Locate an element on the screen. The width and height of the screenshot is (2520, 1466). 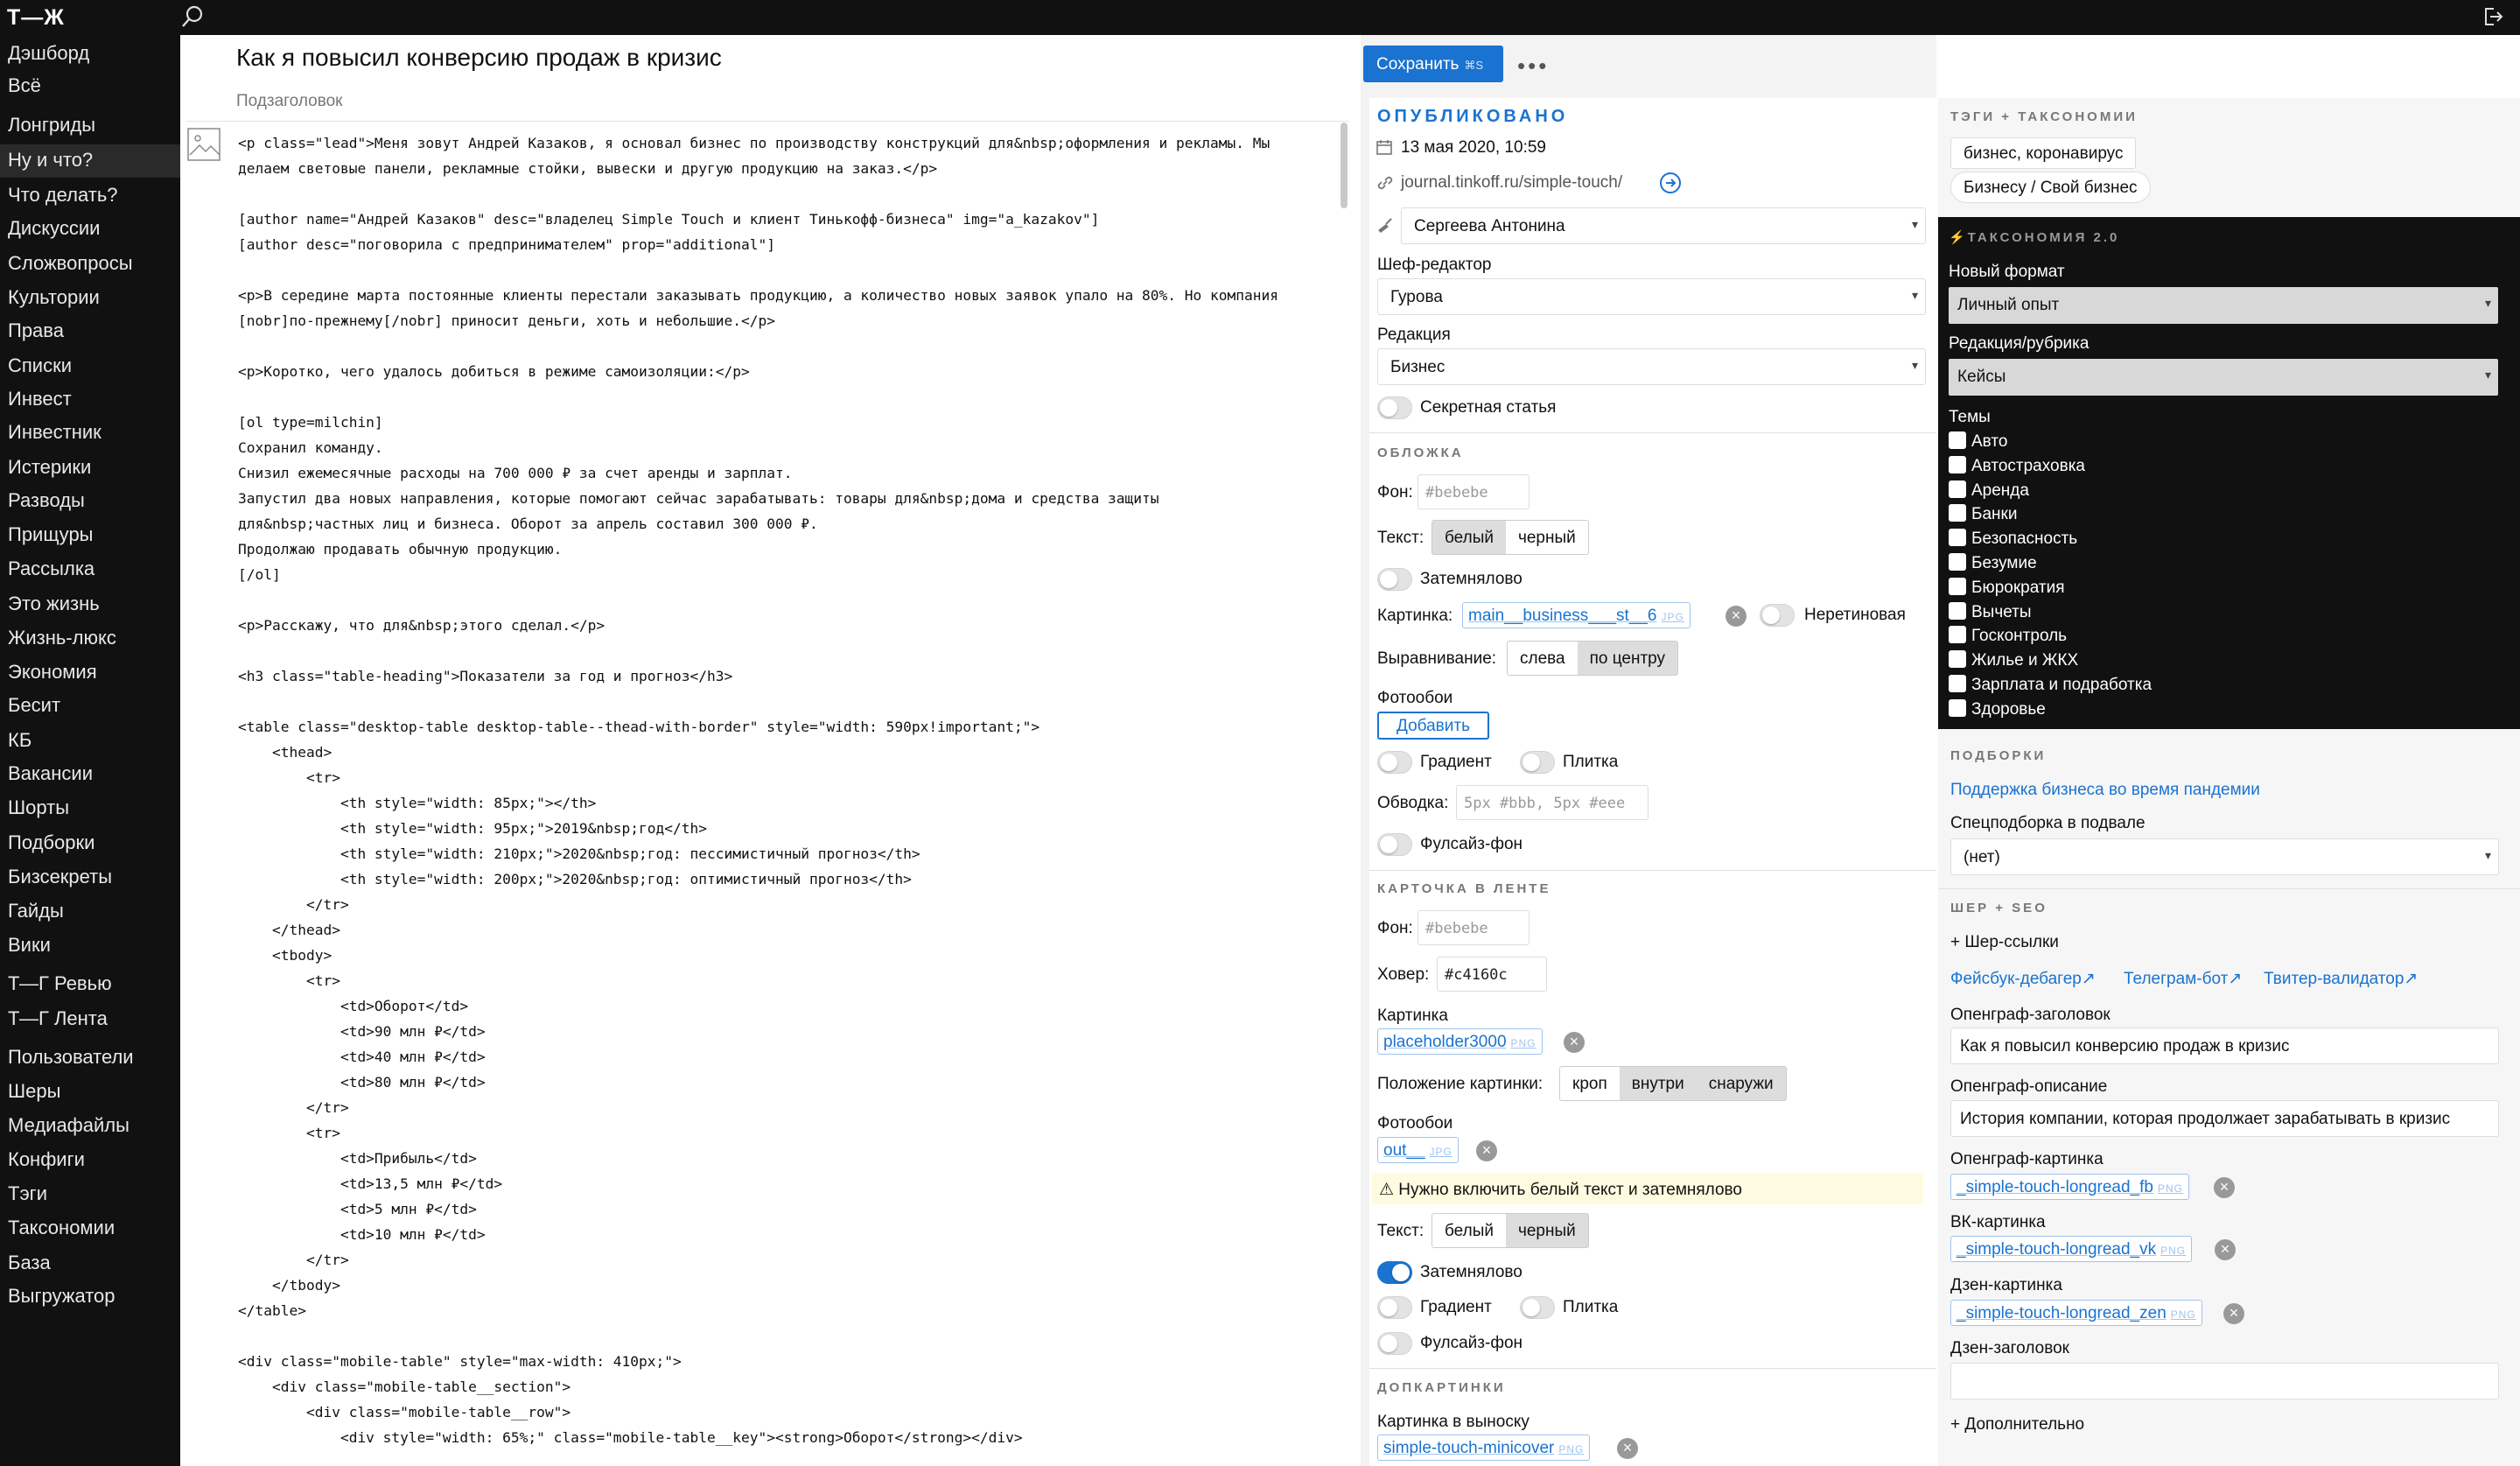
zen-pic-file: _simple-touch-longread_zen PNG is located at coordinates (2076, 1313).